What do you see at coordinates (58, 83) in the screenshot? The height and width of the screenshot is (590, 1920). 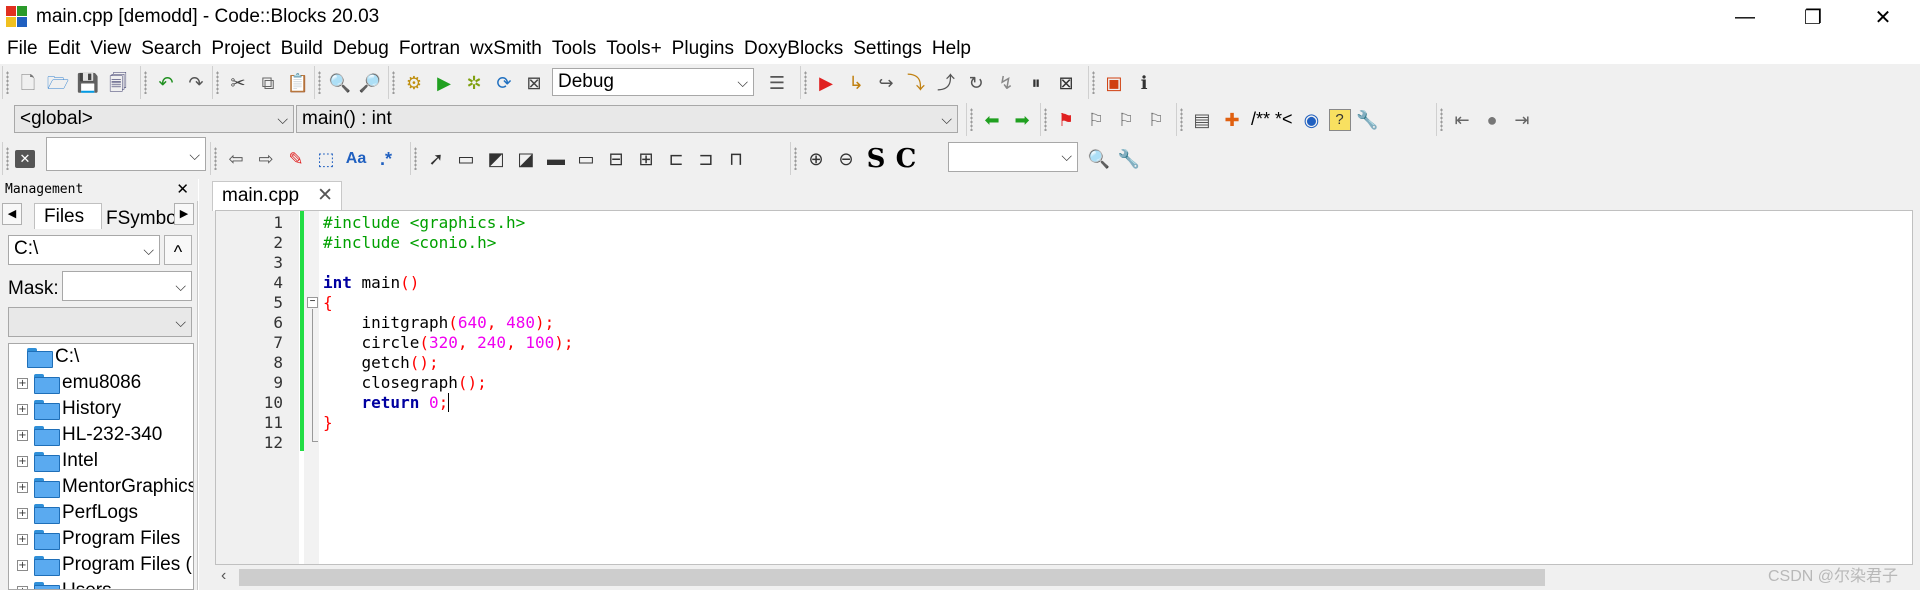 I see `open-file-icon: 🗁` at bounding box center [58, 83].